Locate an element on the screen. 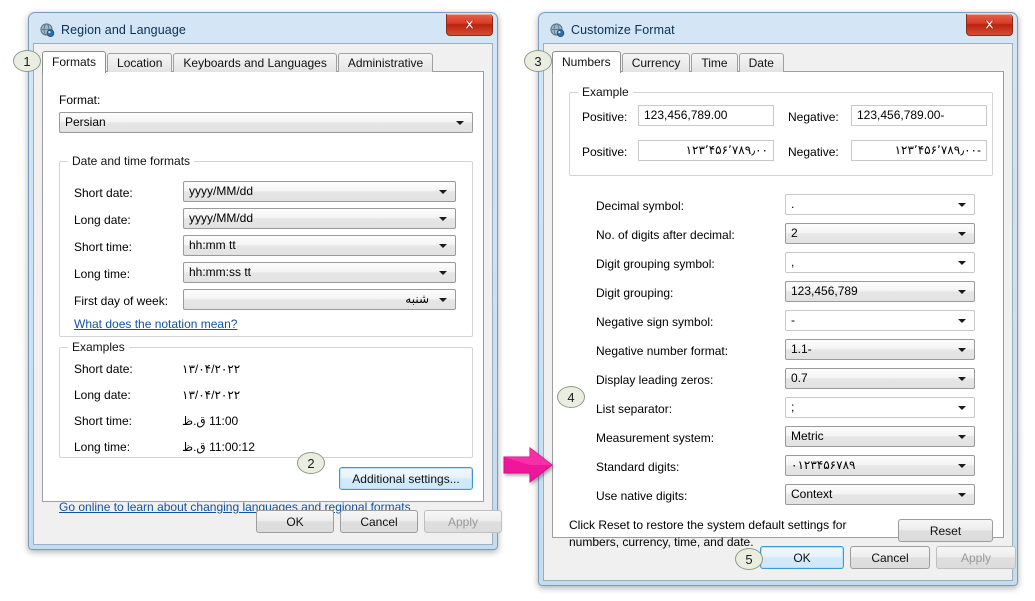 The width and height of the screenshot is (1035, 601). step-badge-1-label: 1 is located at coordinates (27, 61).